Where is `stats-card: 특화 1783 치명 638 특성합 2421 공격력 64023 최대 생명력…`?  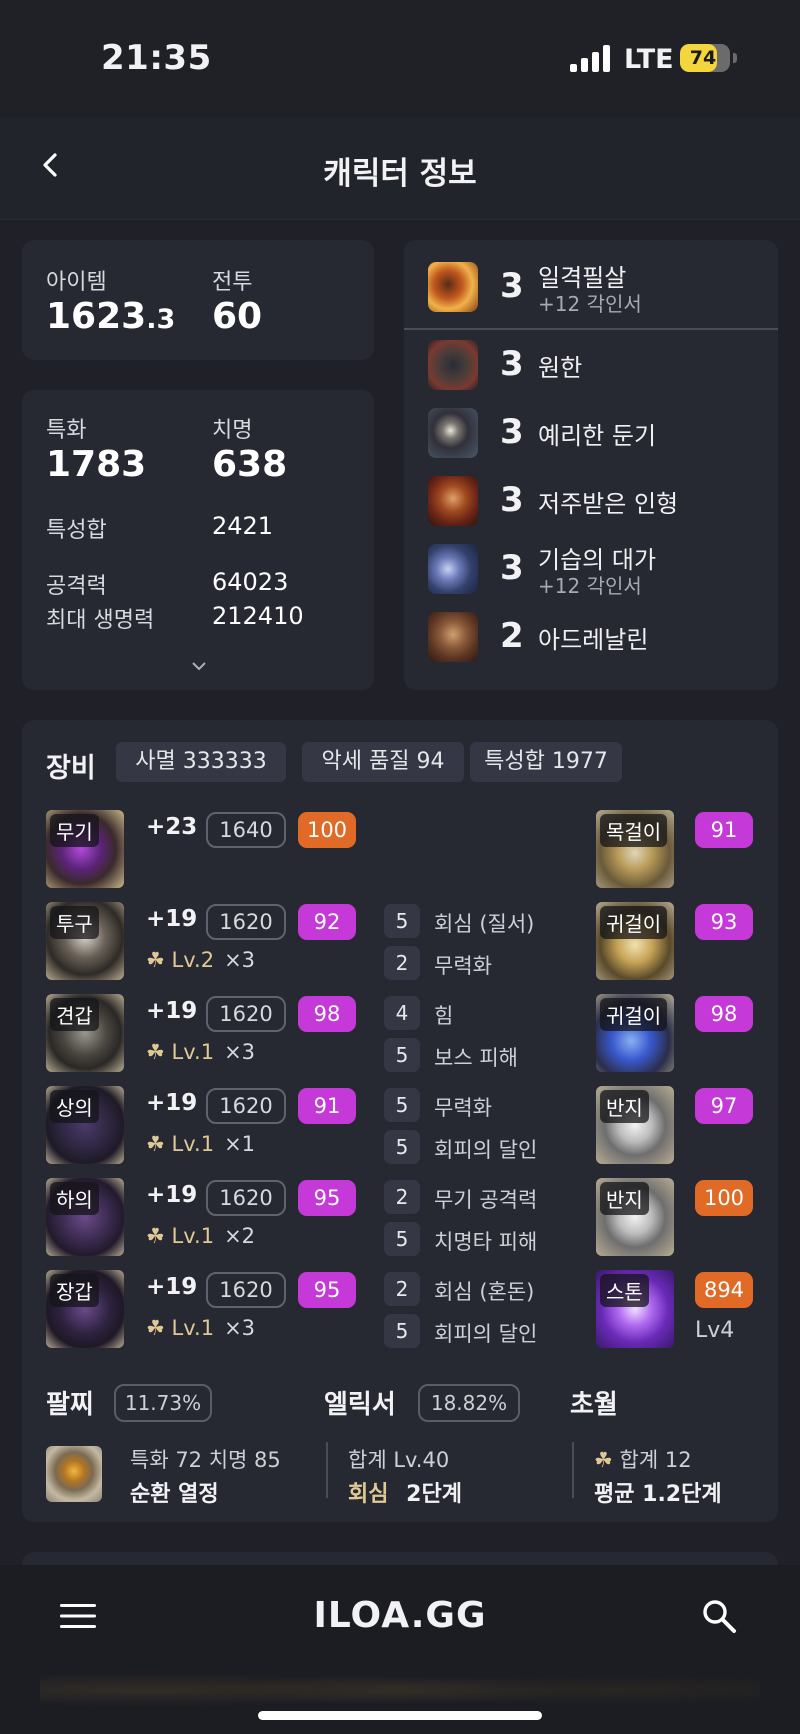
stats-card: 특화 1783 치명 638 특성합 2421 공격력 64023 최대 생명력… is located at coordinates (198, 540).